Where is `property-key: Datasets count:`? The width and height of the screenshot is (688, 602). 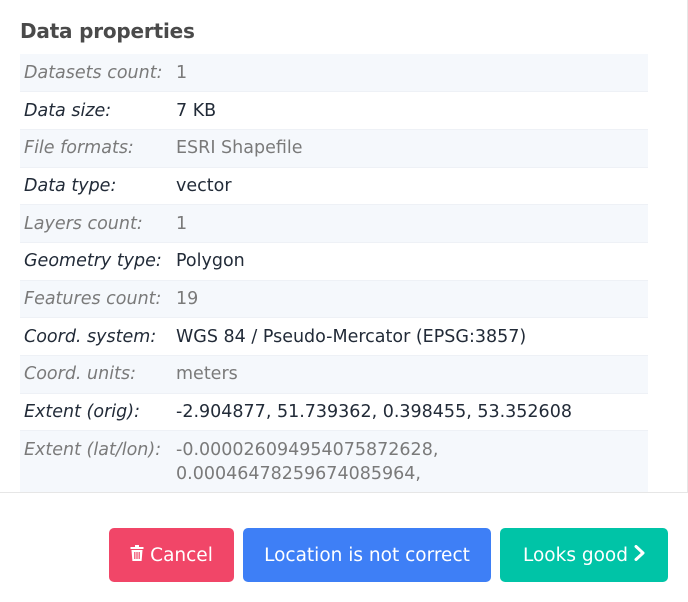
property-key: Datasets count: is located at coordinates (96, 73).